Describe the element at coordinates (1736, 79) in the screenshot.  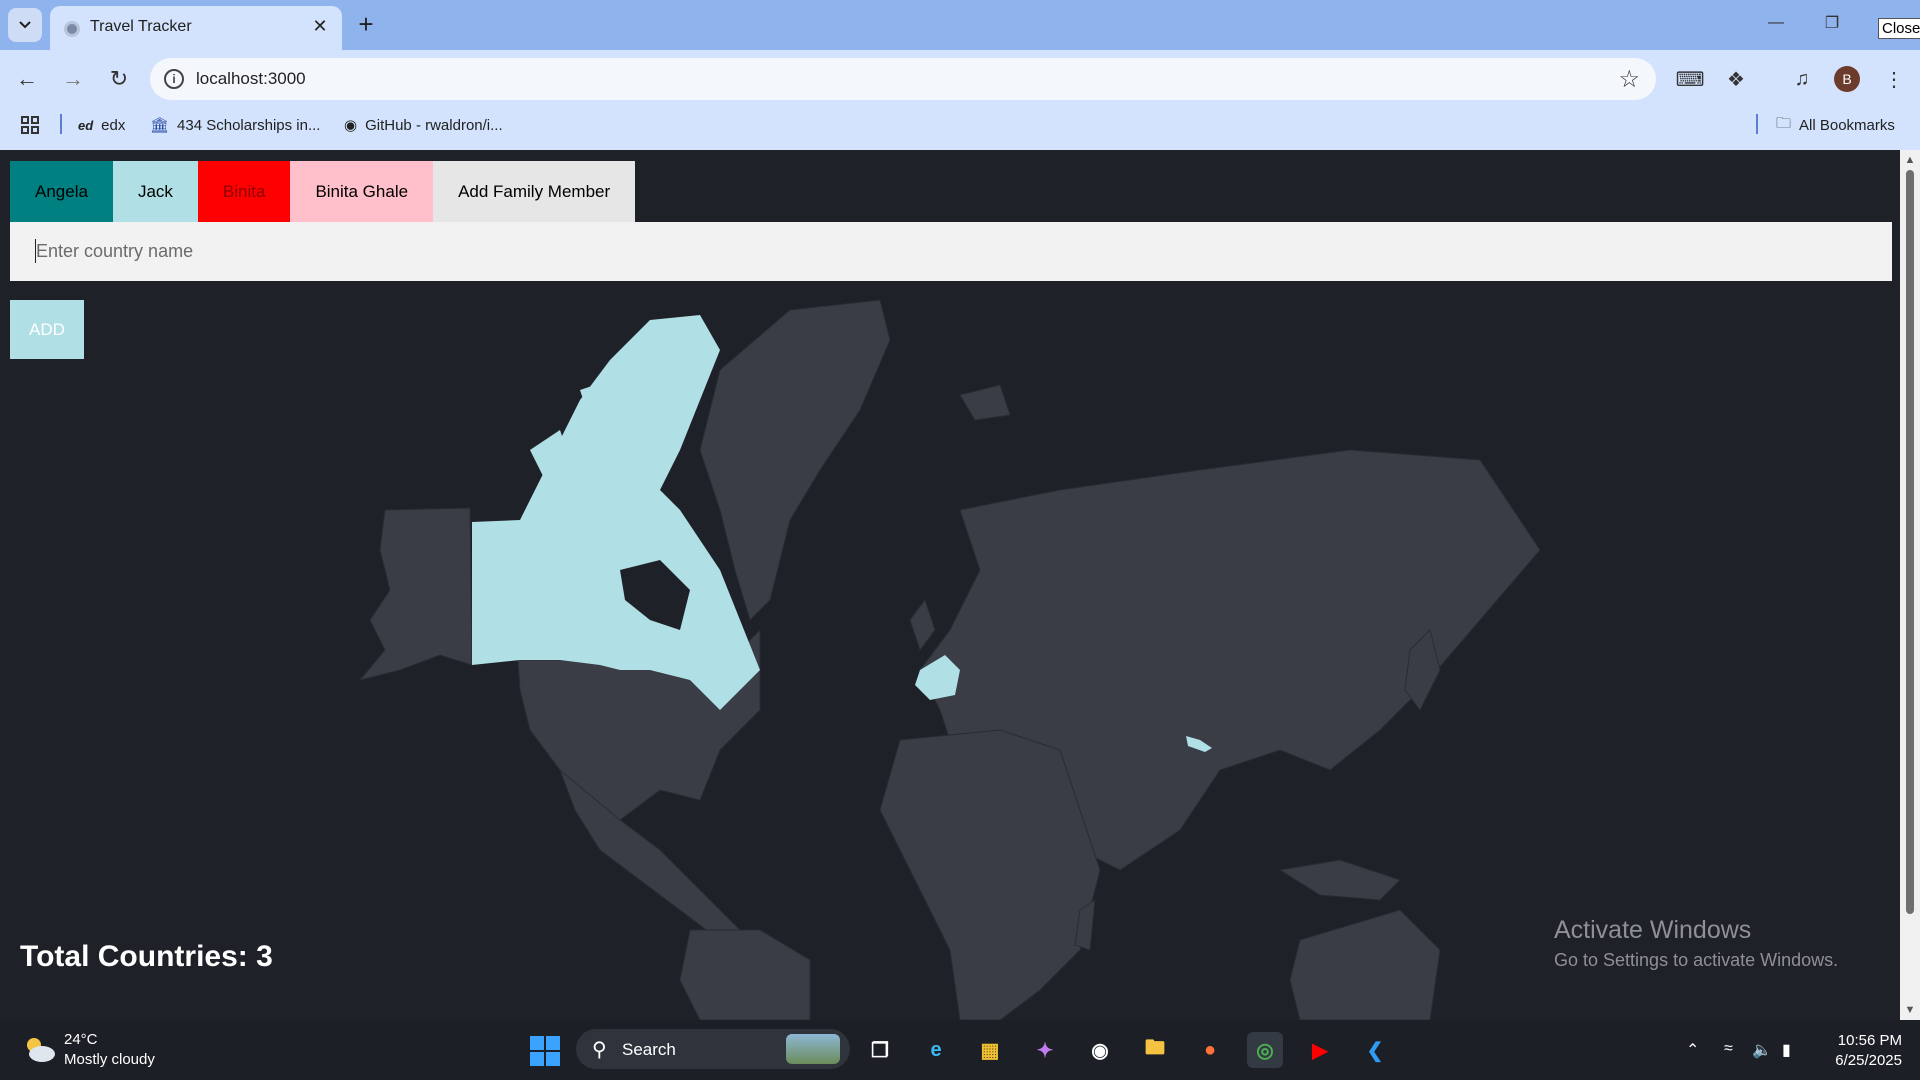
I see `extensions-icon: ❖` at that location.